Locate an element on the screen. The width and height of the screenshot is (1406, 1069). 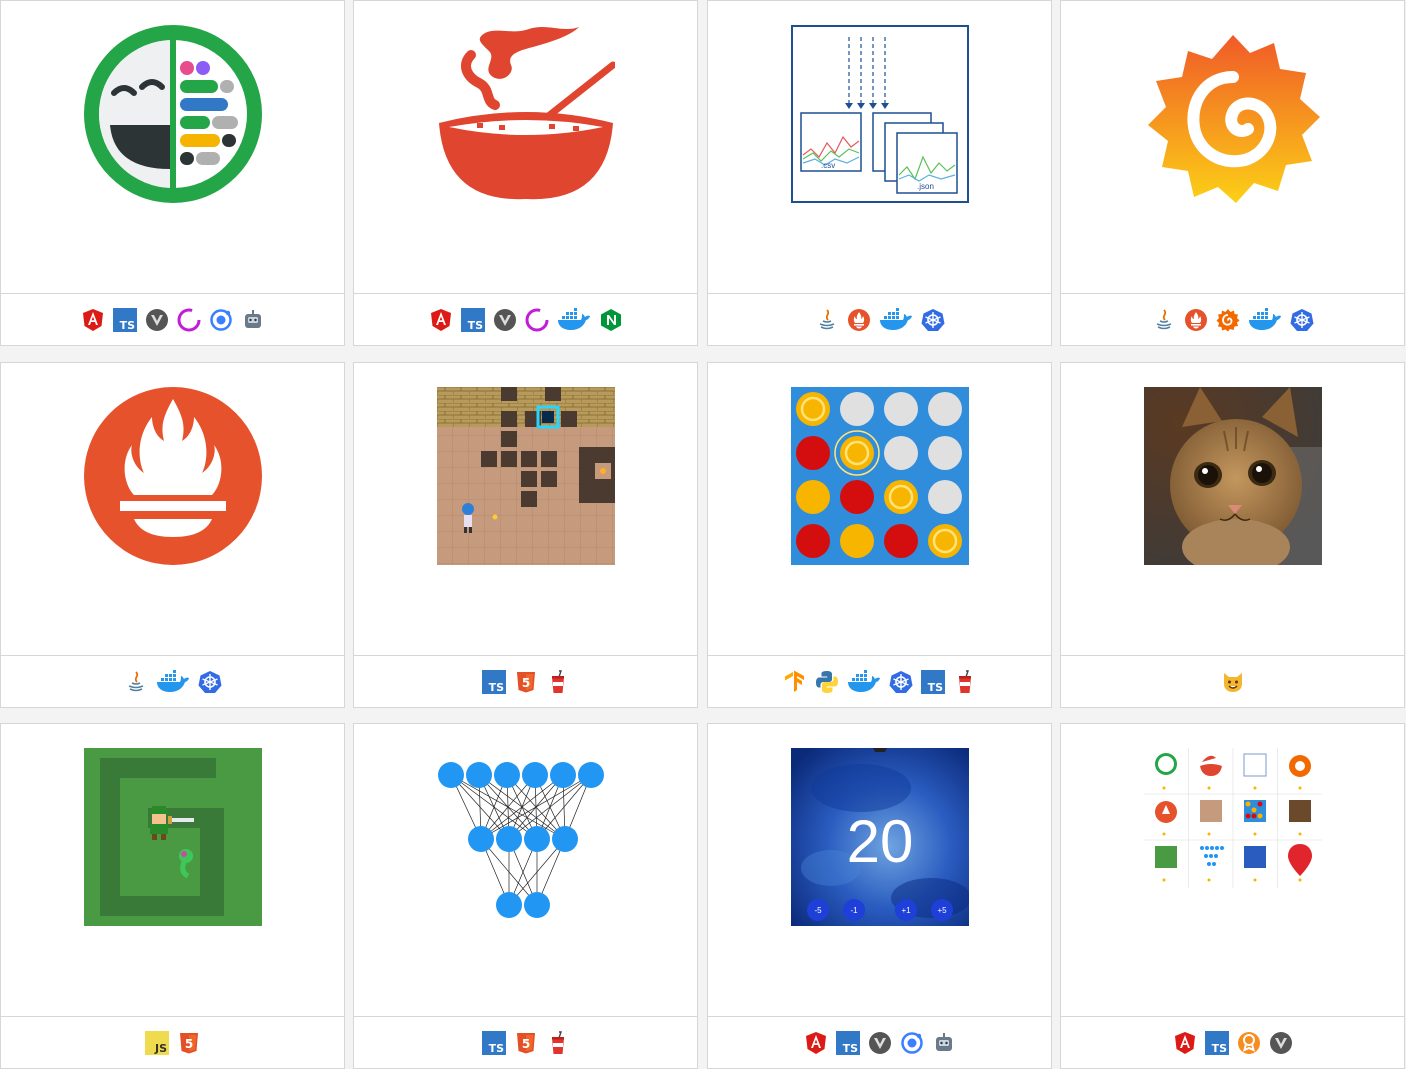
project-card-zelda: JS 5 is located at coordinates (172, 896).